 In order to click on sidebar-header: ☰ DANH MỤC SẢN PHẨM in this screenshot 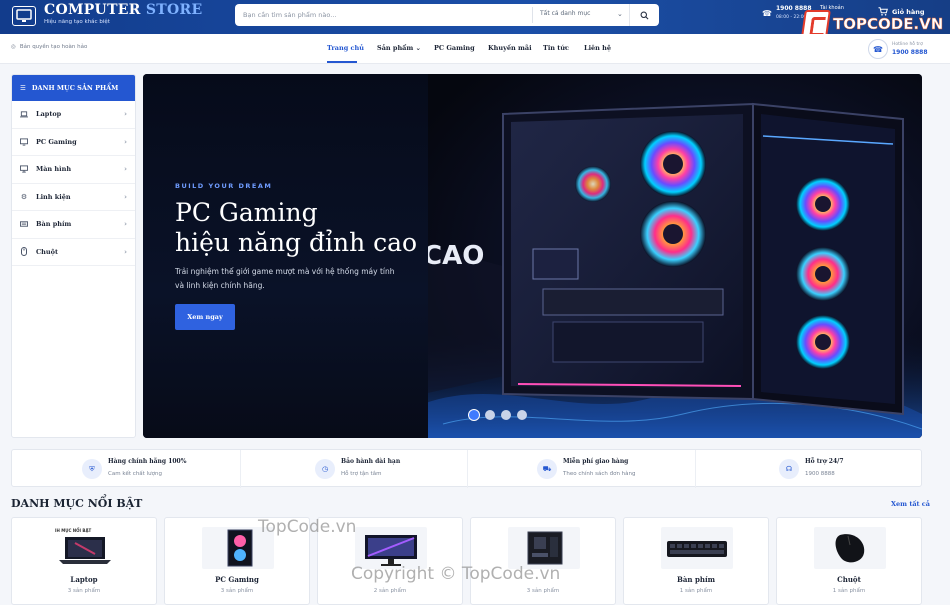, I will do `click(73, 88)`.